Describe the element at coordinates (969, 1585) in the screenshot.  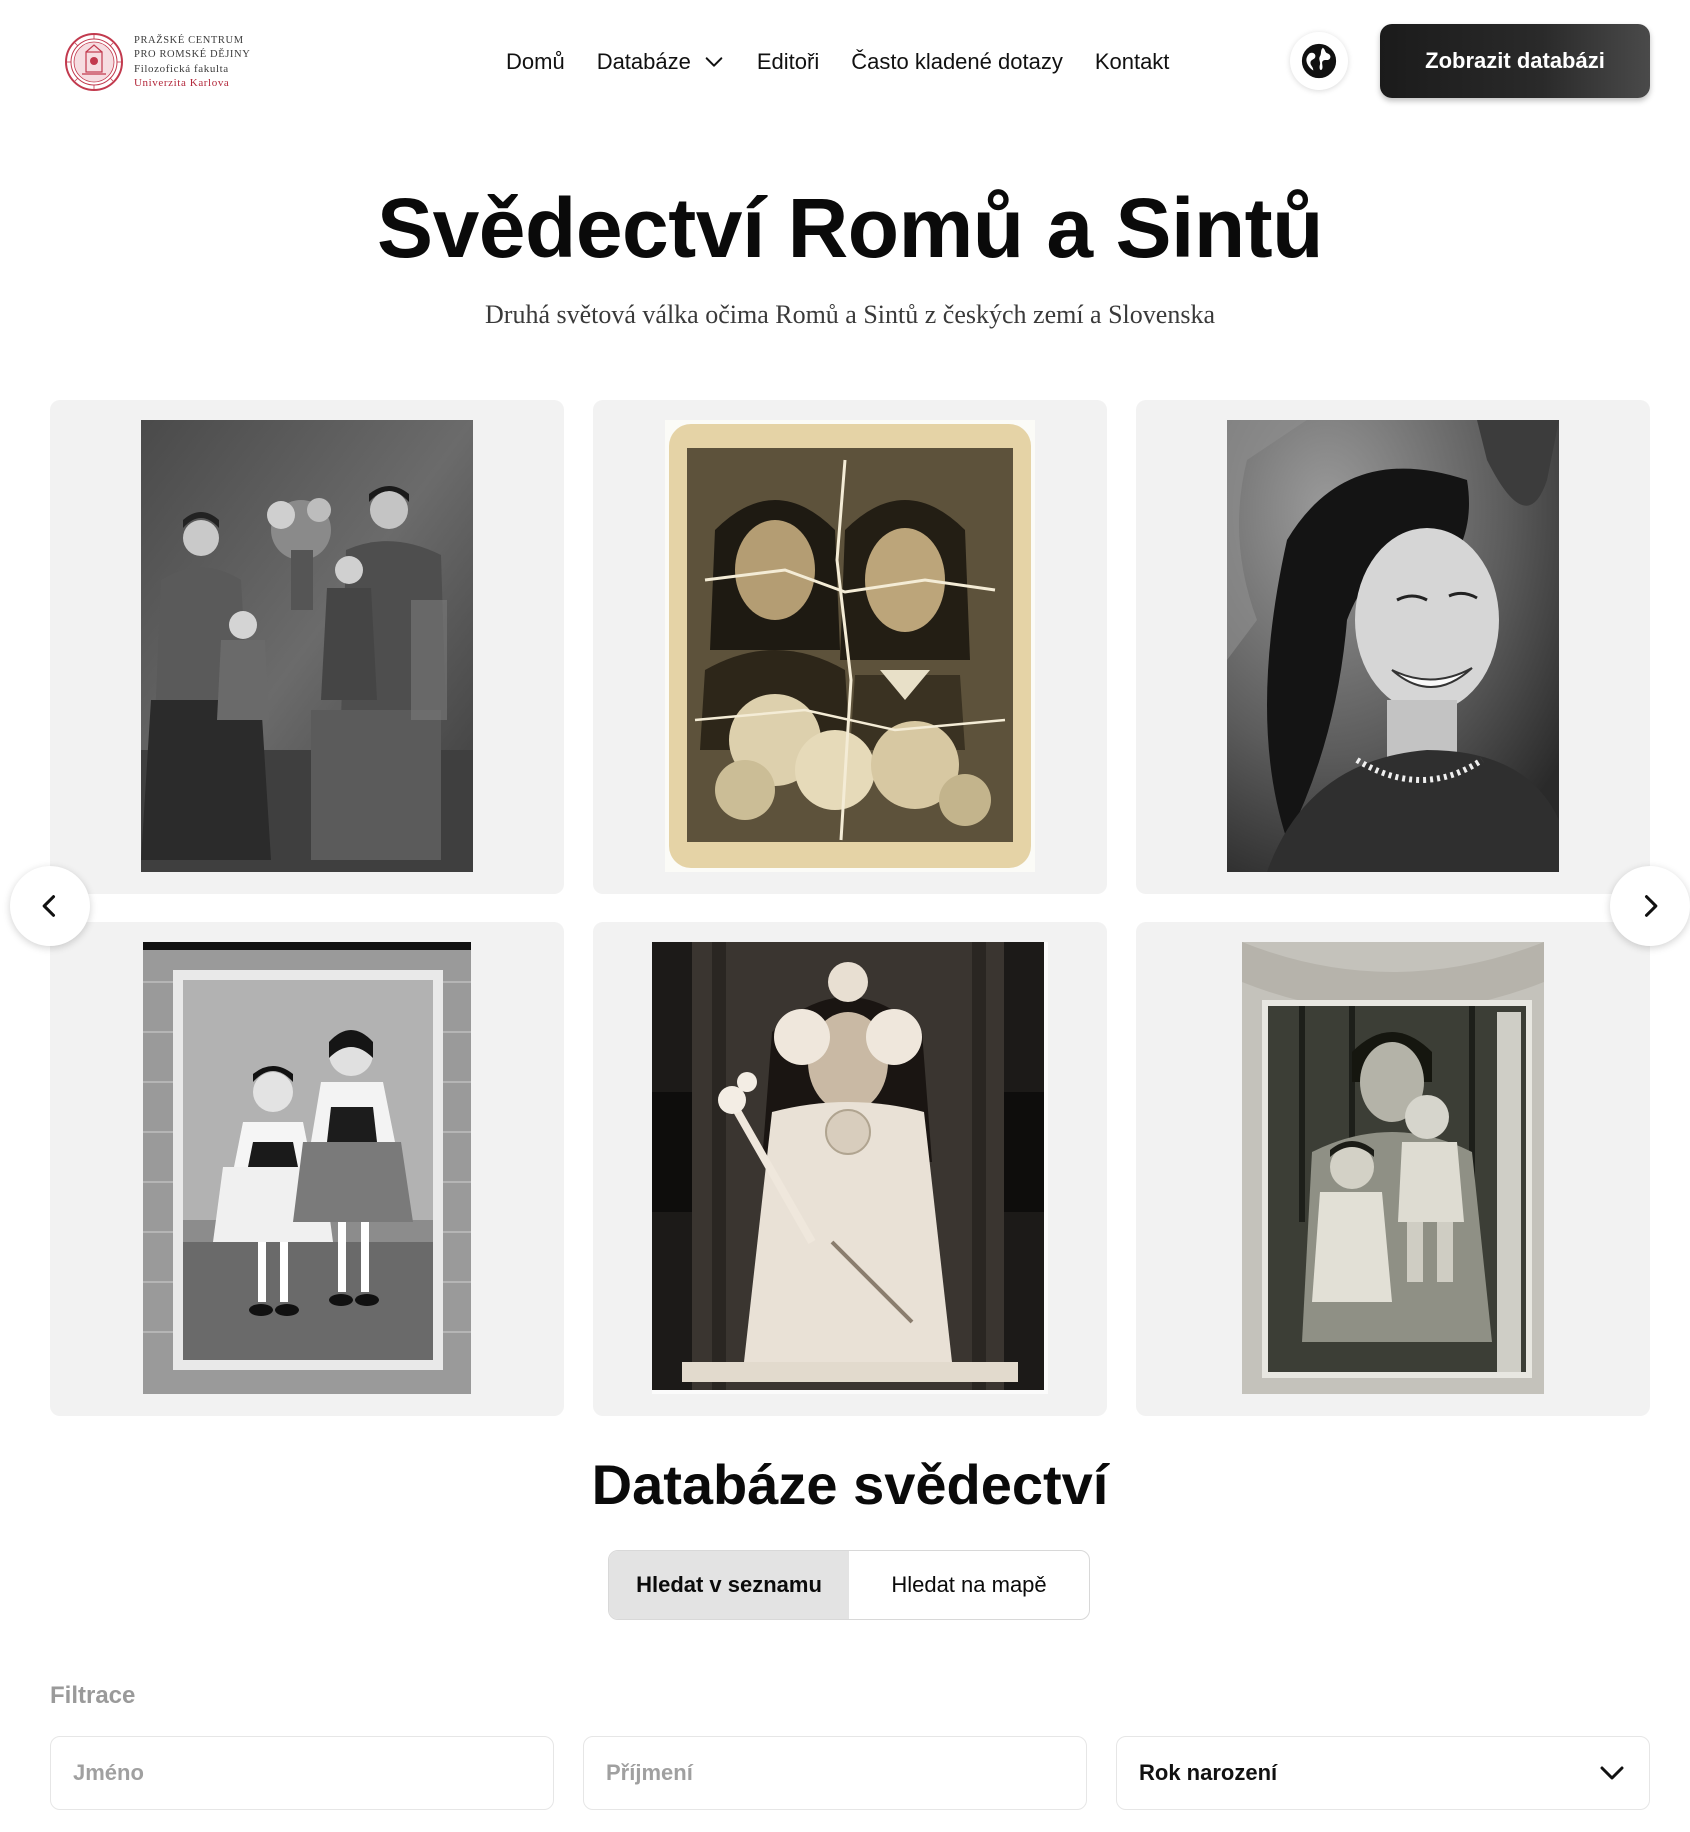
I see `tab-search-map: Hledat na mapě` at that location.